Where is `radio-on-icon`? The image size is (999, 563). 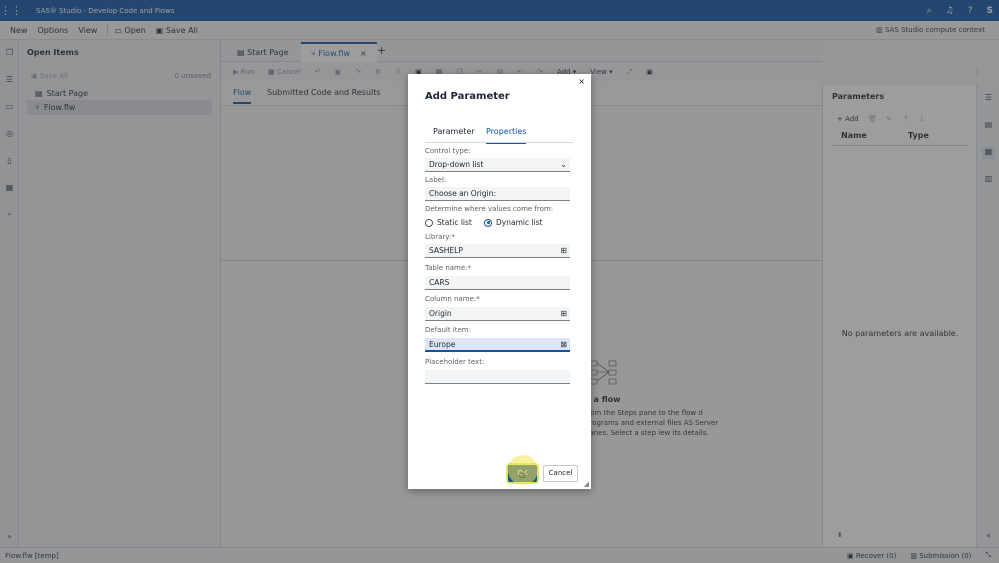 radio-on-icon is located at coordinates (488, 222).